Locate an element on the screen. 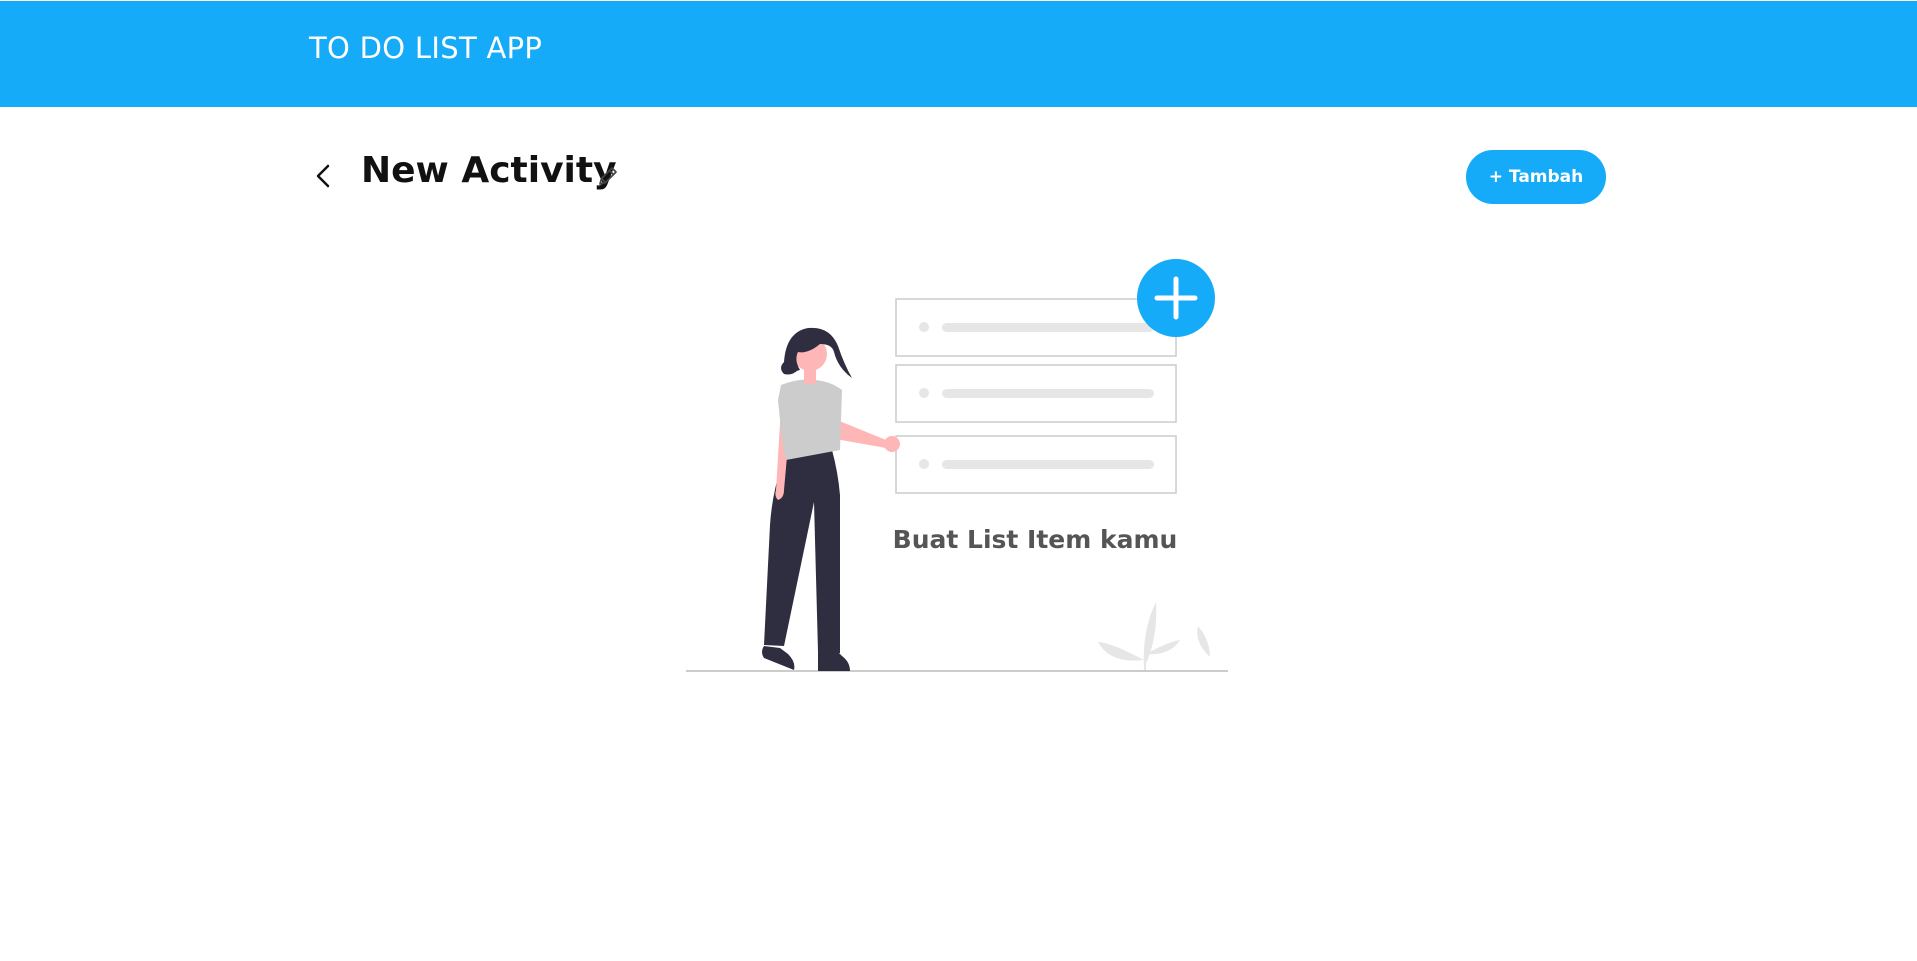 This screenshot has width=1917, height=961. empty-state-message: Buat List Item kamu is located at coordinates (1035, 539).